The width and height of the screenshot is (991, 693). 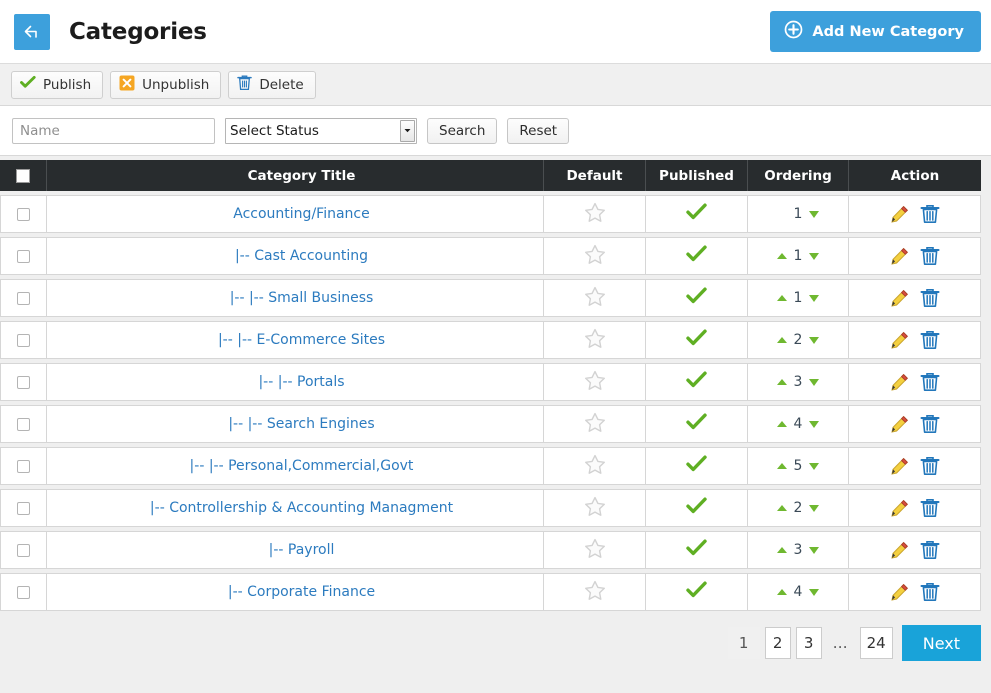 What do you see at coordinates (777, 643) in the screenshot?
I see `page-button-2: 2` at bounding box center [777, 643].